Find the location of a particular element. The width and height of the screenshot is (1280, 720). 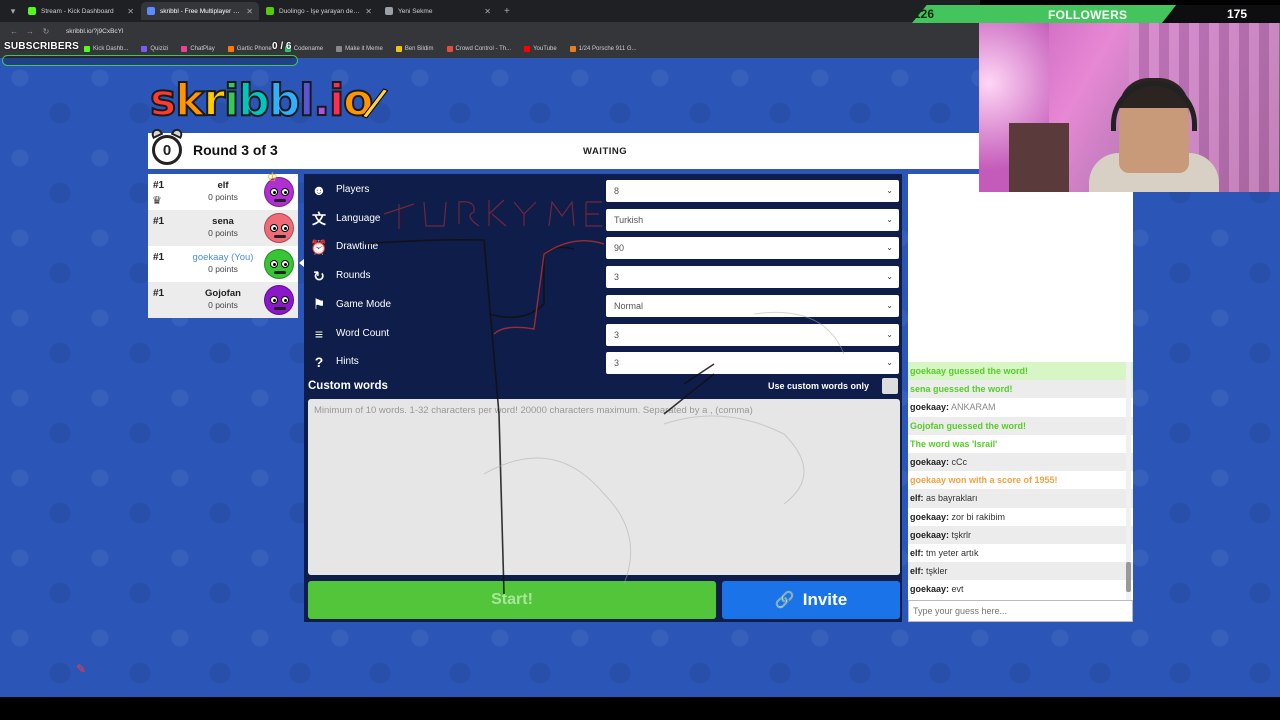

browser-tab: Duolingo - İşe yarayan dersler ✕ is located at coordinates (319, 11).